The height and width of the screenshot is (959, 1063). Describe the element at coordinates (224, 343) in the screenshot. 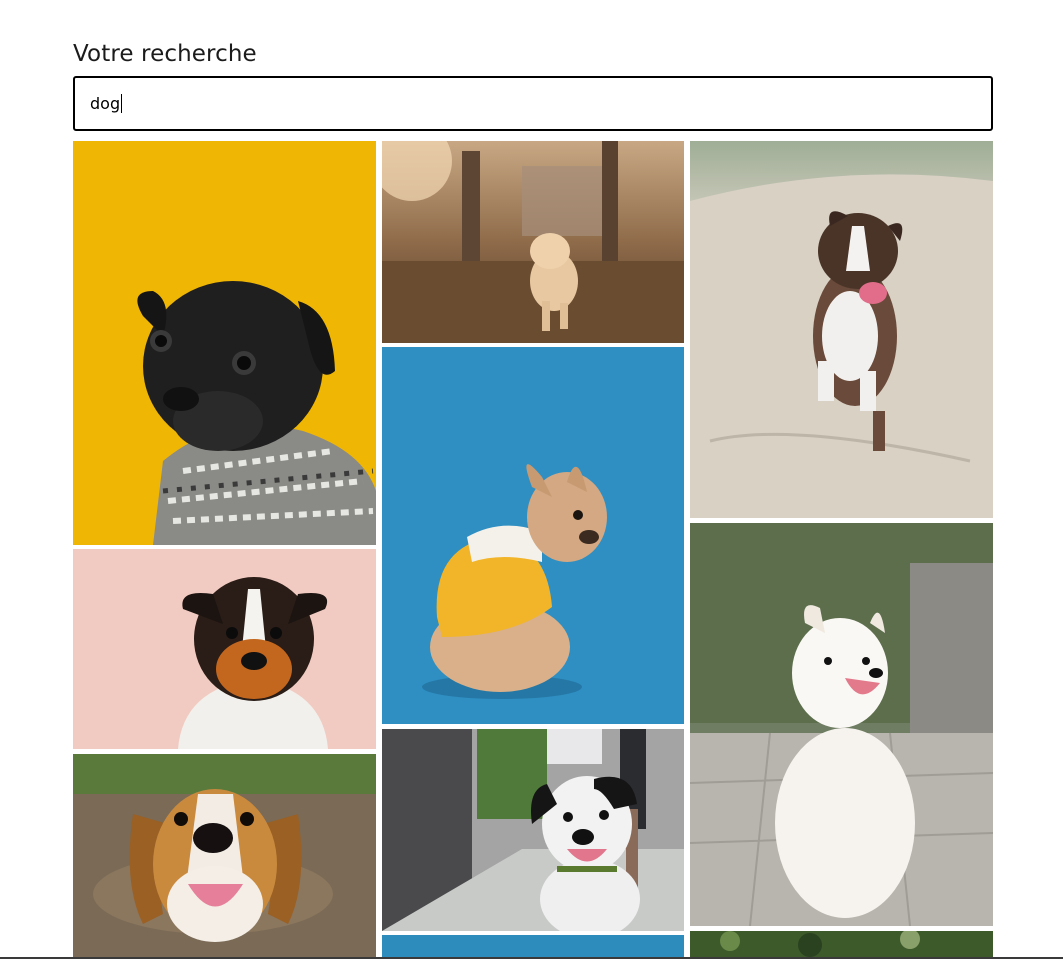

I see `photo-pug` at that location.